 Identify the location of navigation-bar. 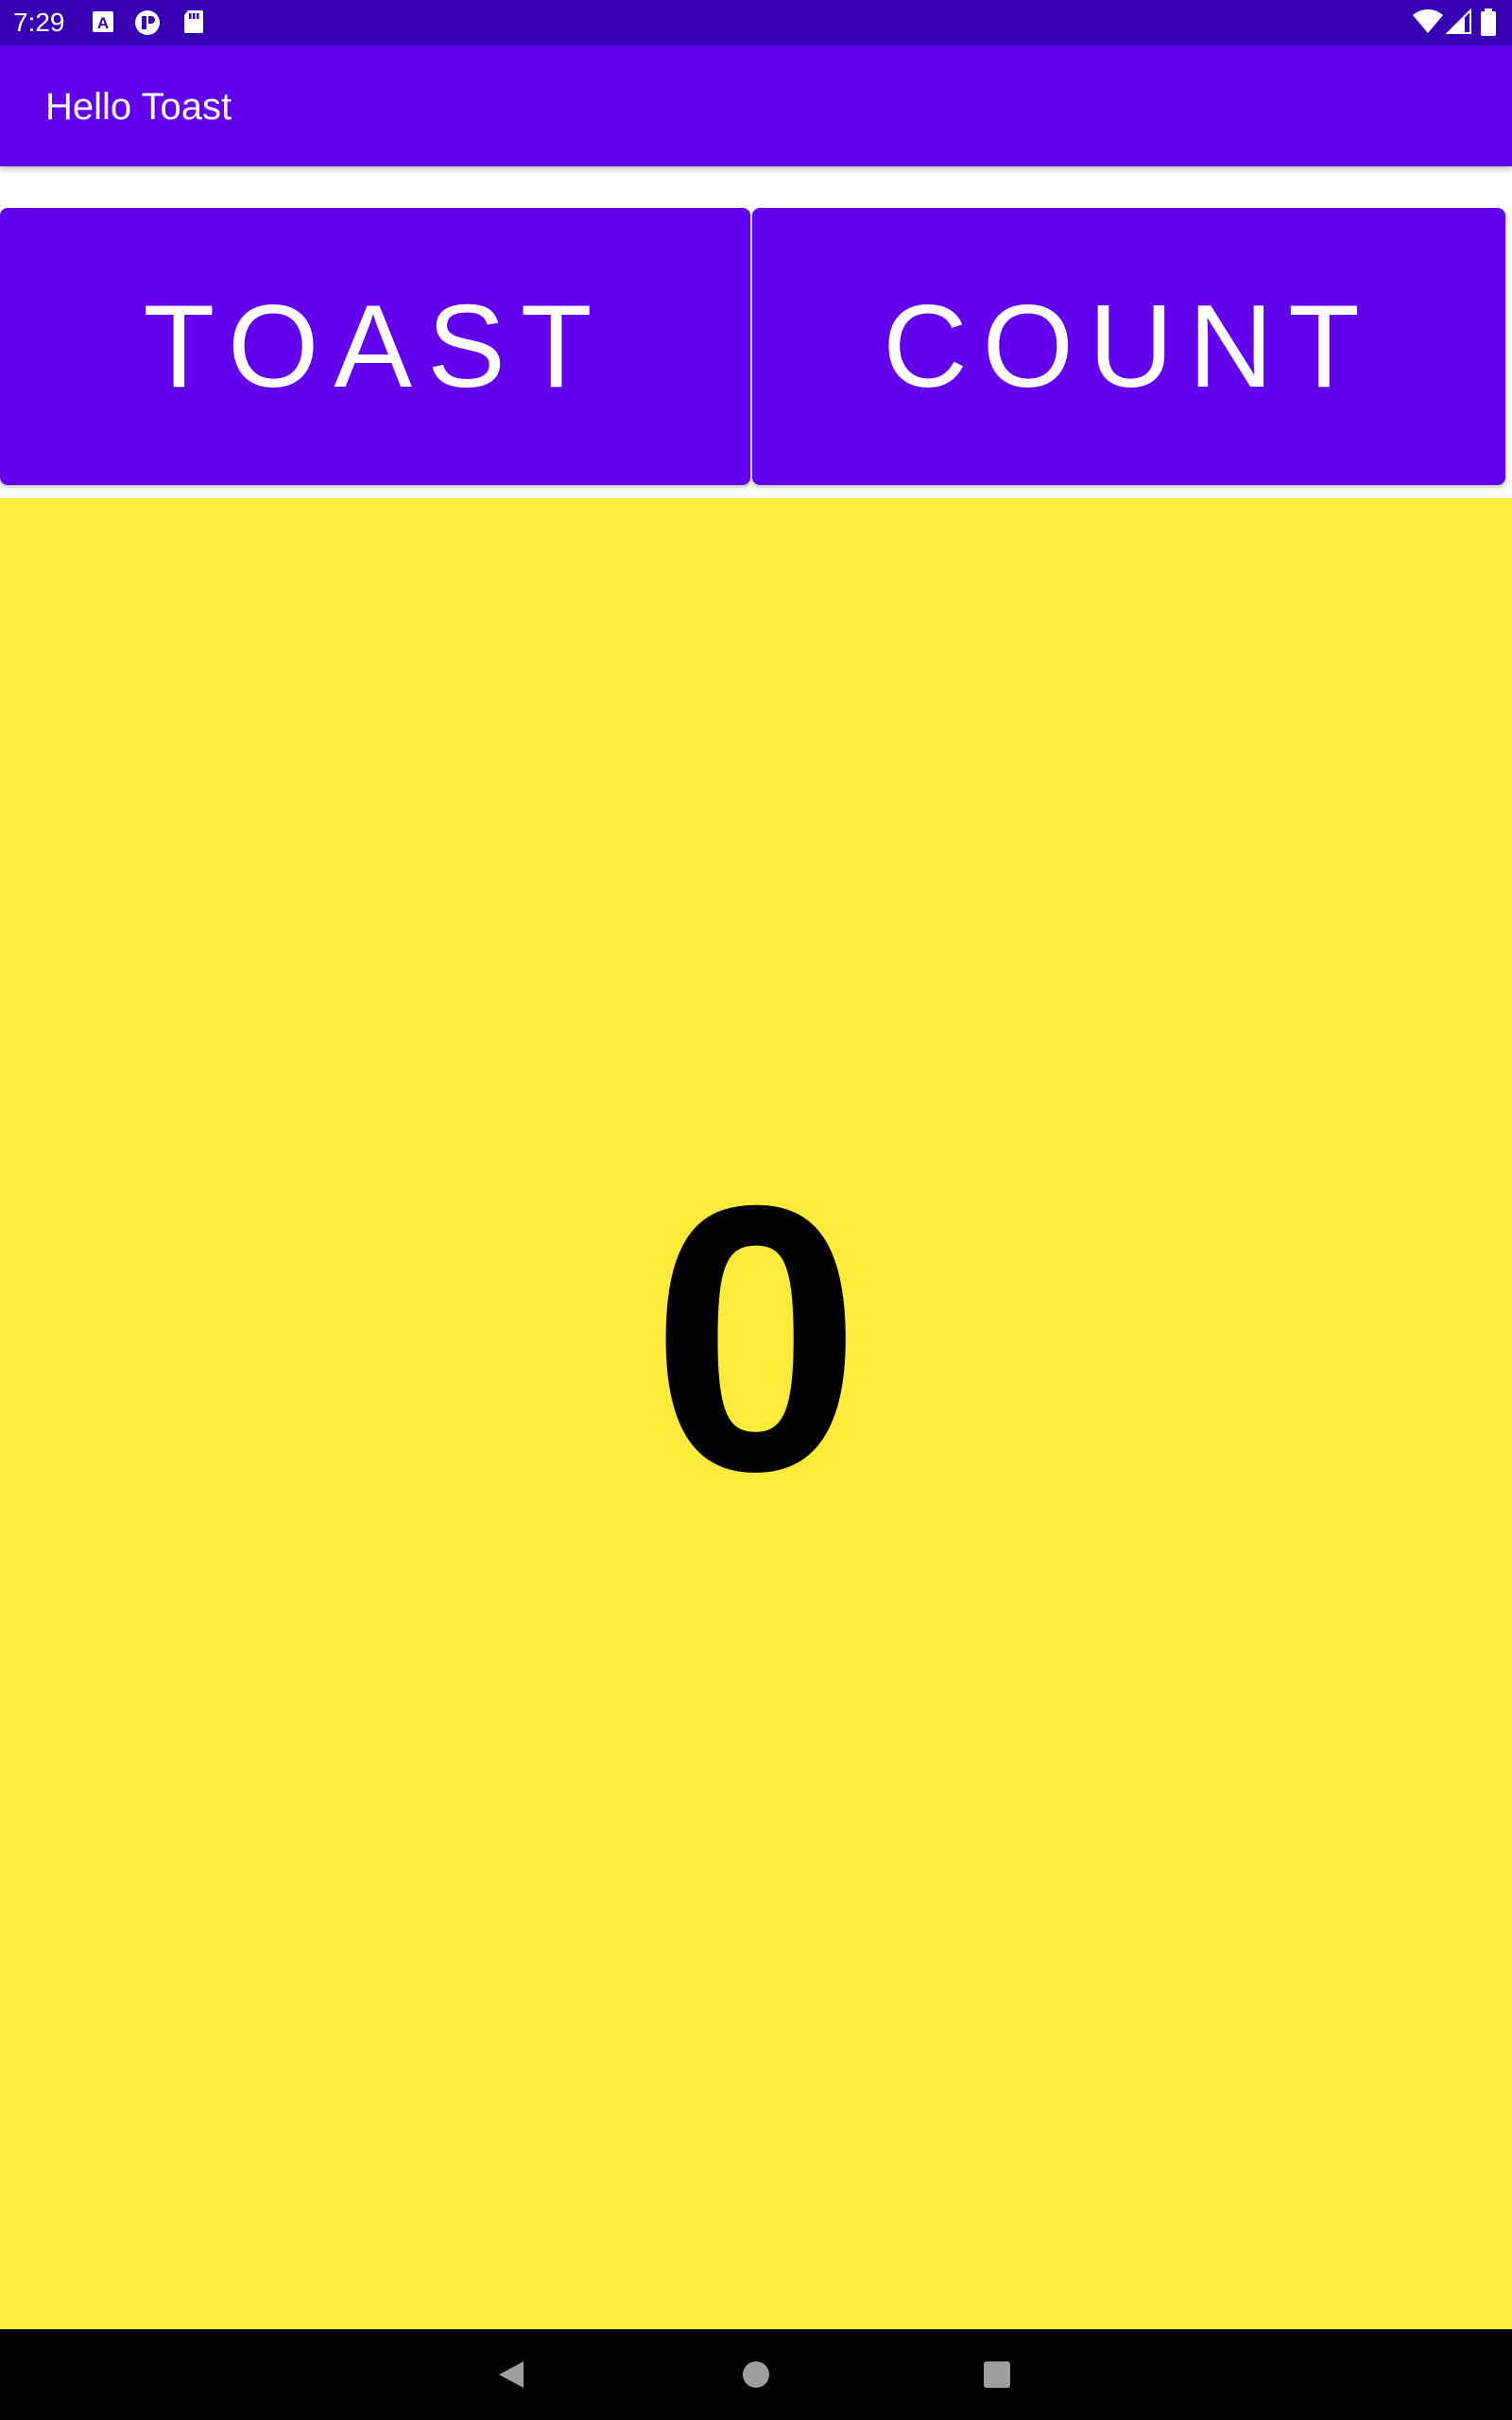
(756, 2374).